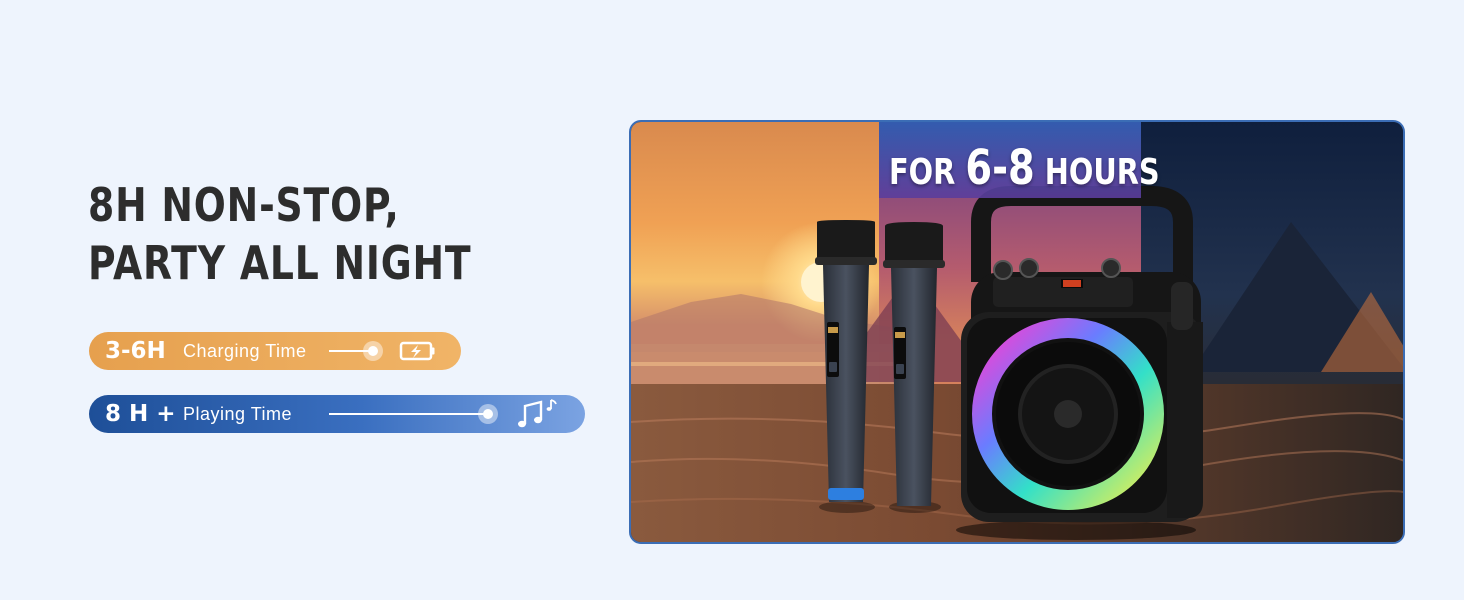 This screenshot has width=1464, height=600. What do you see at coordinates (238, 414) in the screenshot?
I see `playing-time-label: Playing Time` at bounding box center [238, 414].